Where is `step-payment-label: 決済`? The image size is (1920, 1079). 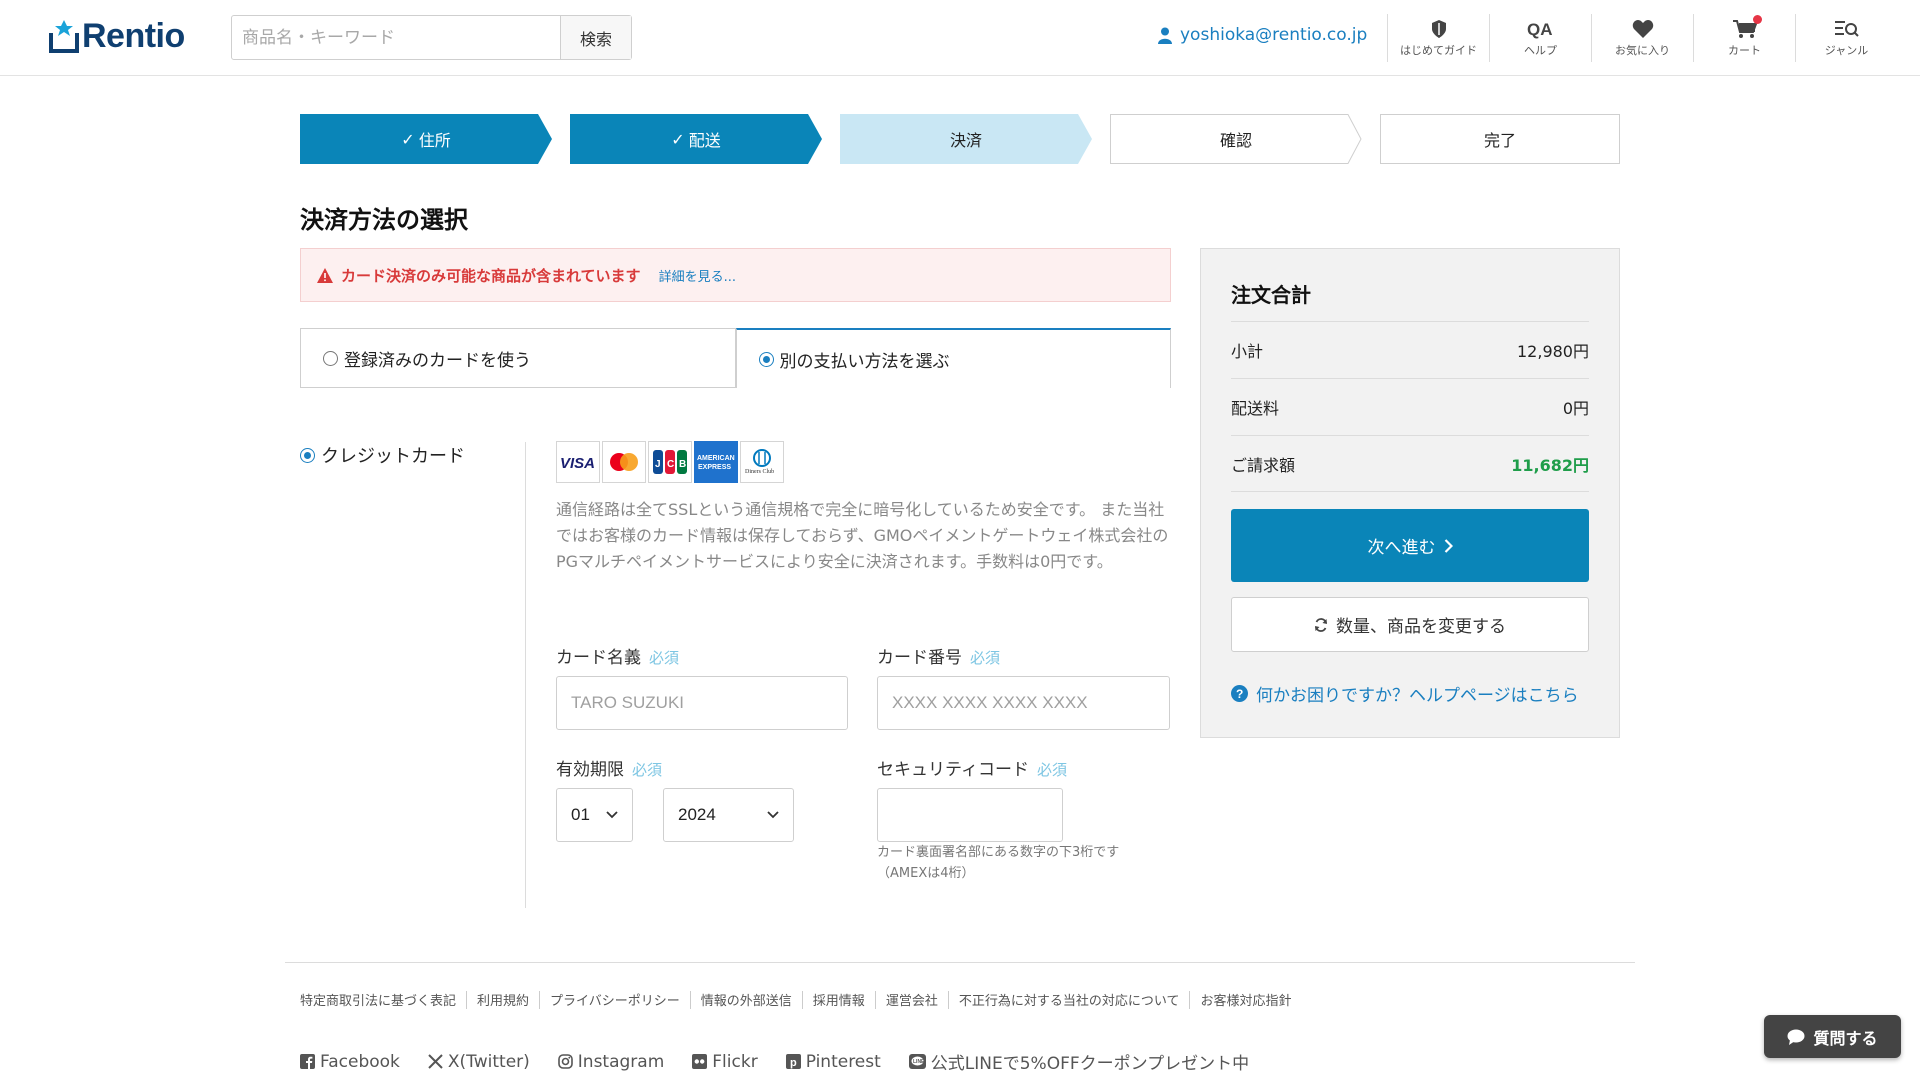 step-payment-label: 決済 is located at coordinates (965, 140).